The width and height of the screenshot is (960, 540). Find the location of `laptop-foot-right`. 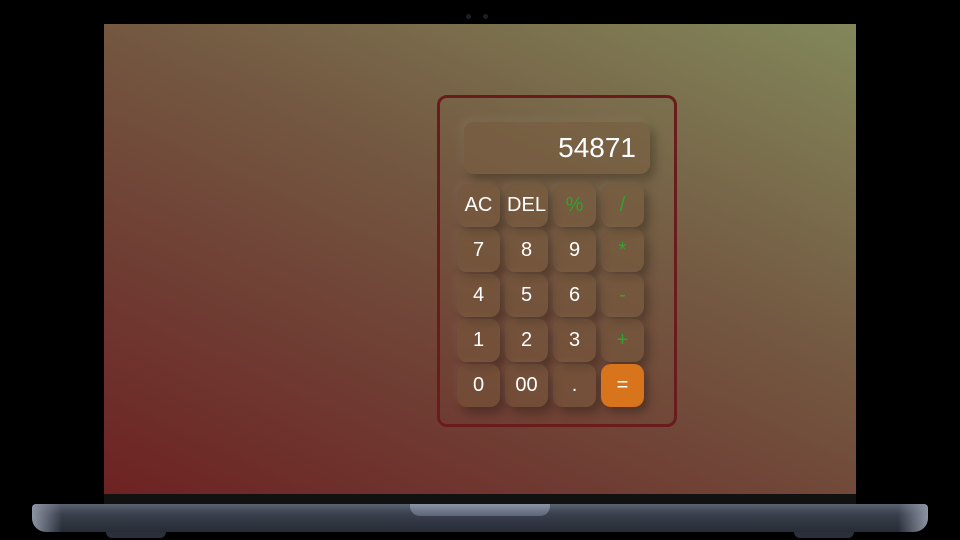

laptop-foot-right is located at coordinates (824, 535).